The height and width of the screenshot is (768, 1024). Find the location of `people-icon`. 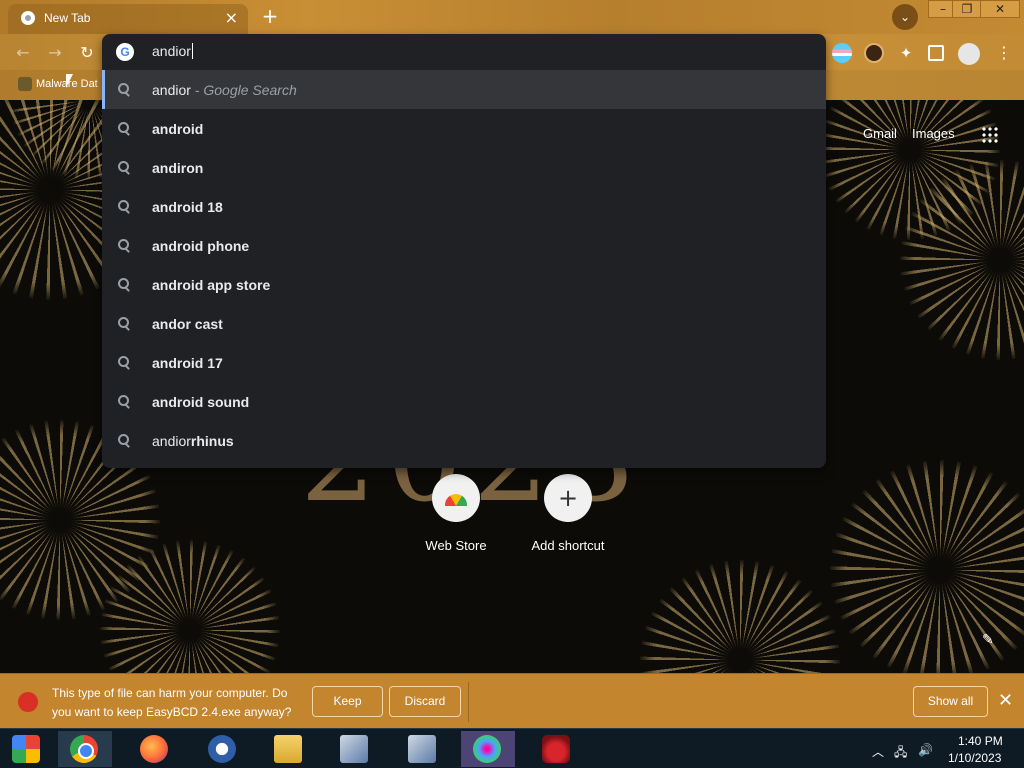

people-icon is located at coordinates (487, 749).